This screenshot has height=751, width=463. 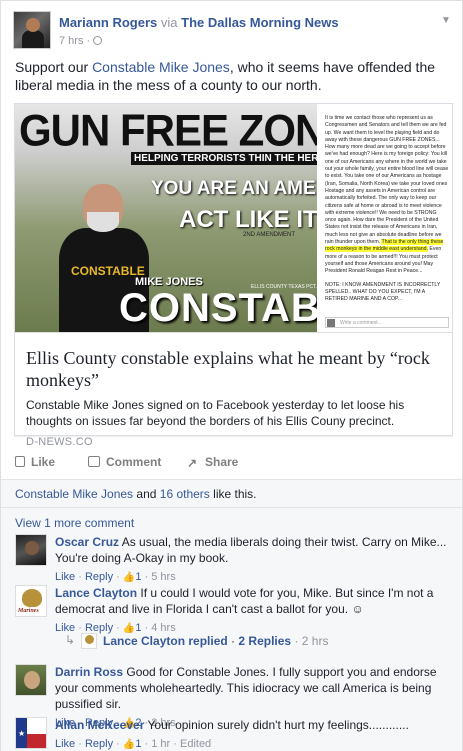 What do you see at coordinates (115, 577) in the screenshot?
I see `comment-meta: Like · Reply · 👍1 · 5 hrs` at bounding box center [115, 577].